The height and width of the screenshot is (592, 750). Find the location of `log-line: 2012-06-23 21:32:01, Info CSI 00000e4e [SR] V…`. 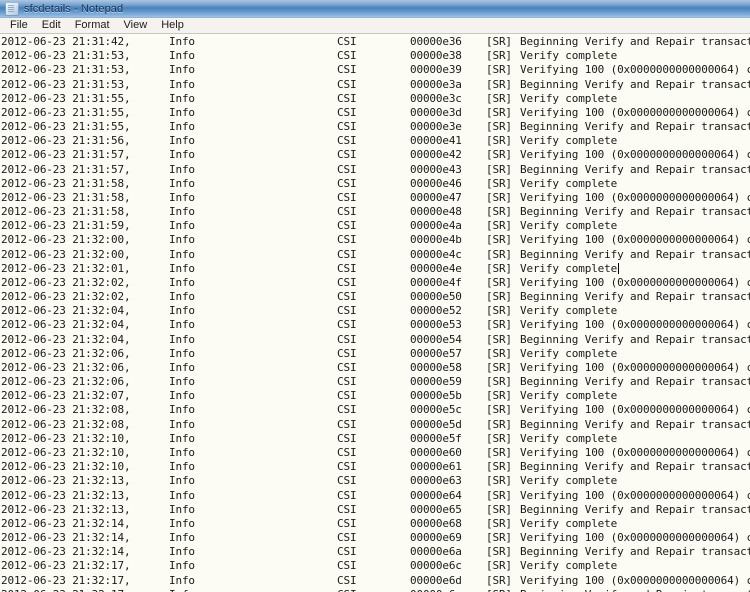

log-line: 2012-06-23 21:32:01, Info CSI 00000e4e [SR] V… is located at coordinates (375, 269).